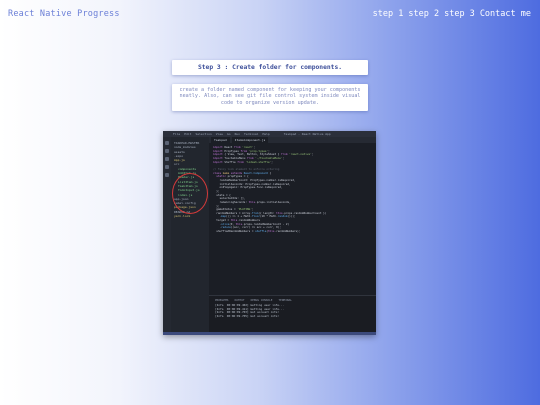 This screenshot has height=405, width=540. I want to click on highlight-circle, so click(190, 193).